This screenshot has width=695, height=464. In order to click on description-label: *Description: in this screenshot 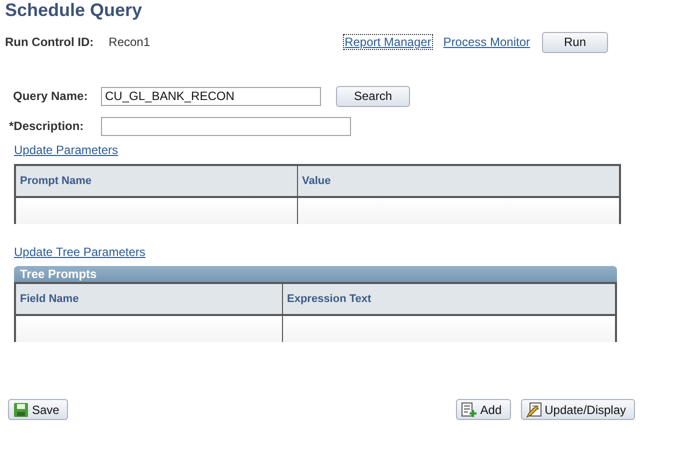, I will do `click(47, 126)`.